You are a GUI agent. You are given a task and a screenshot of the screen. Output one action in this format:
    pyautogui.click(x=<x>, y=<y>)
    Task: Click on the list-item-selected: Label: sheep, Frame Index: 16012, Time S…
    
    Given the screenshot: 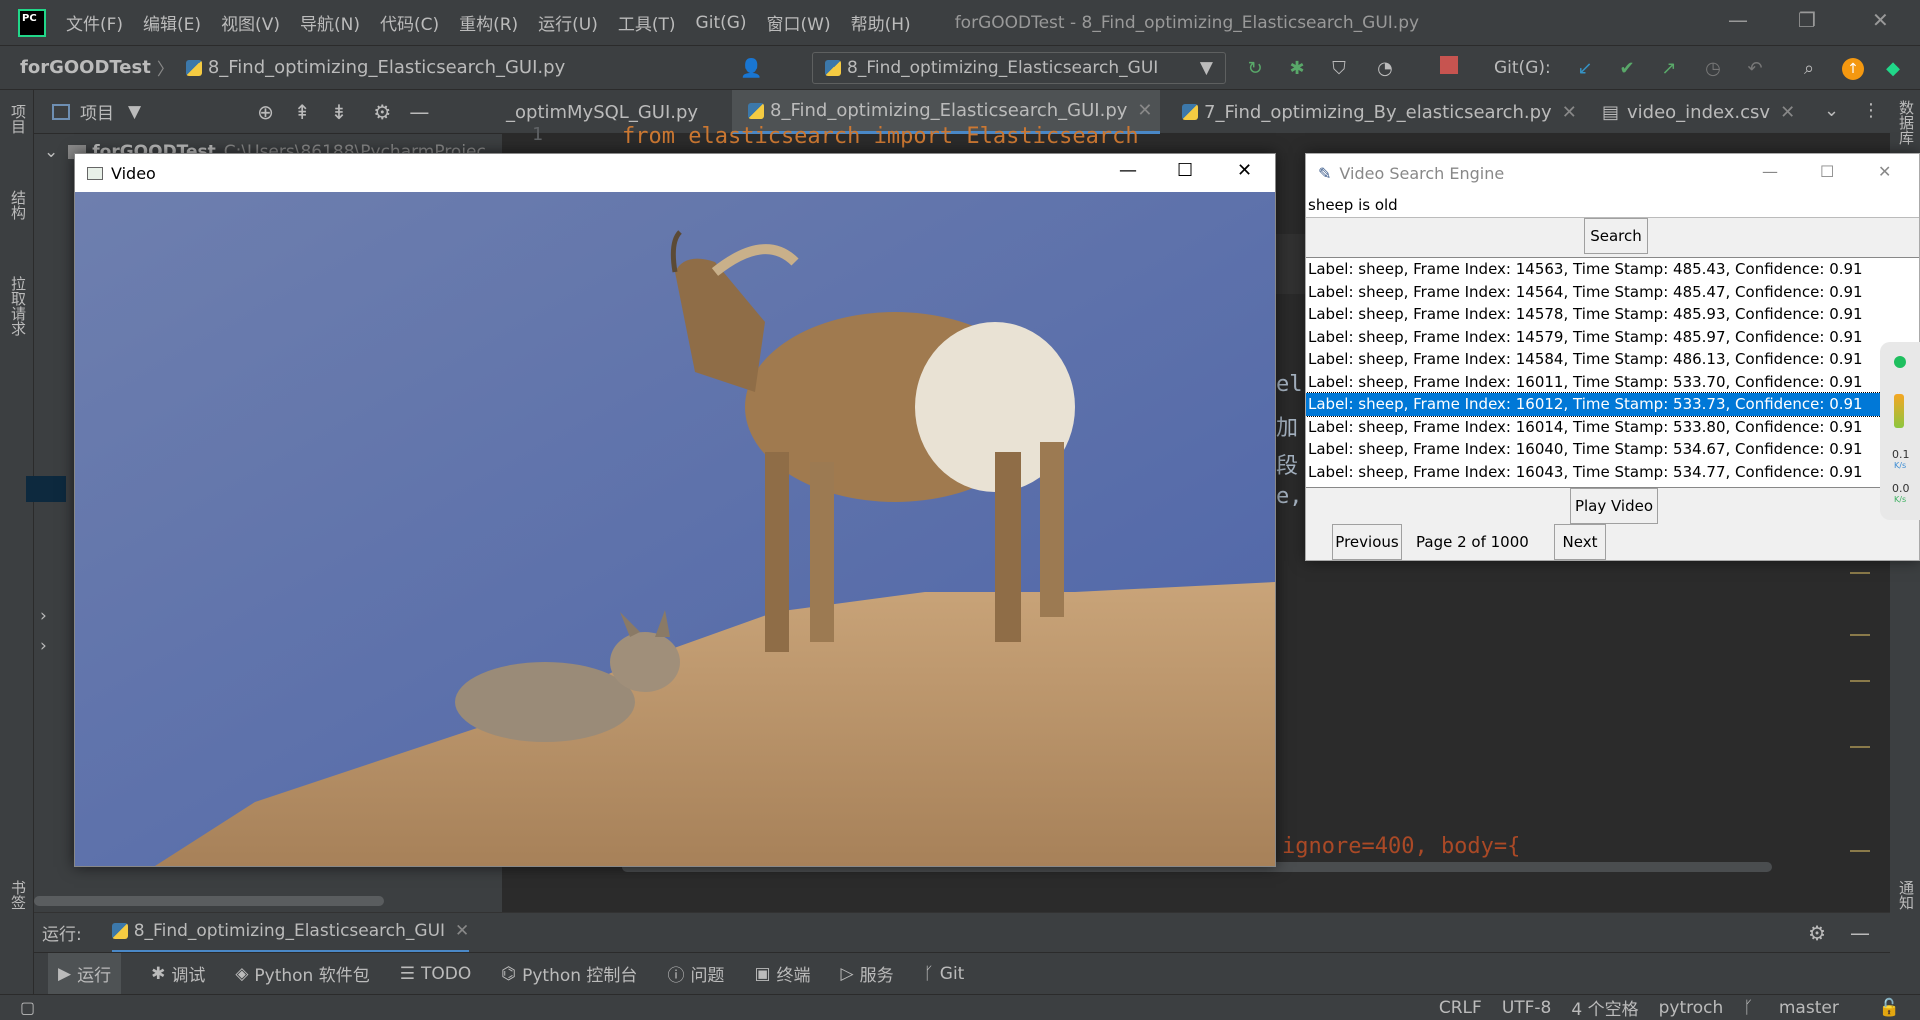 What is the action you would take?
    pyautogui.click(x=1612, y=404)
    